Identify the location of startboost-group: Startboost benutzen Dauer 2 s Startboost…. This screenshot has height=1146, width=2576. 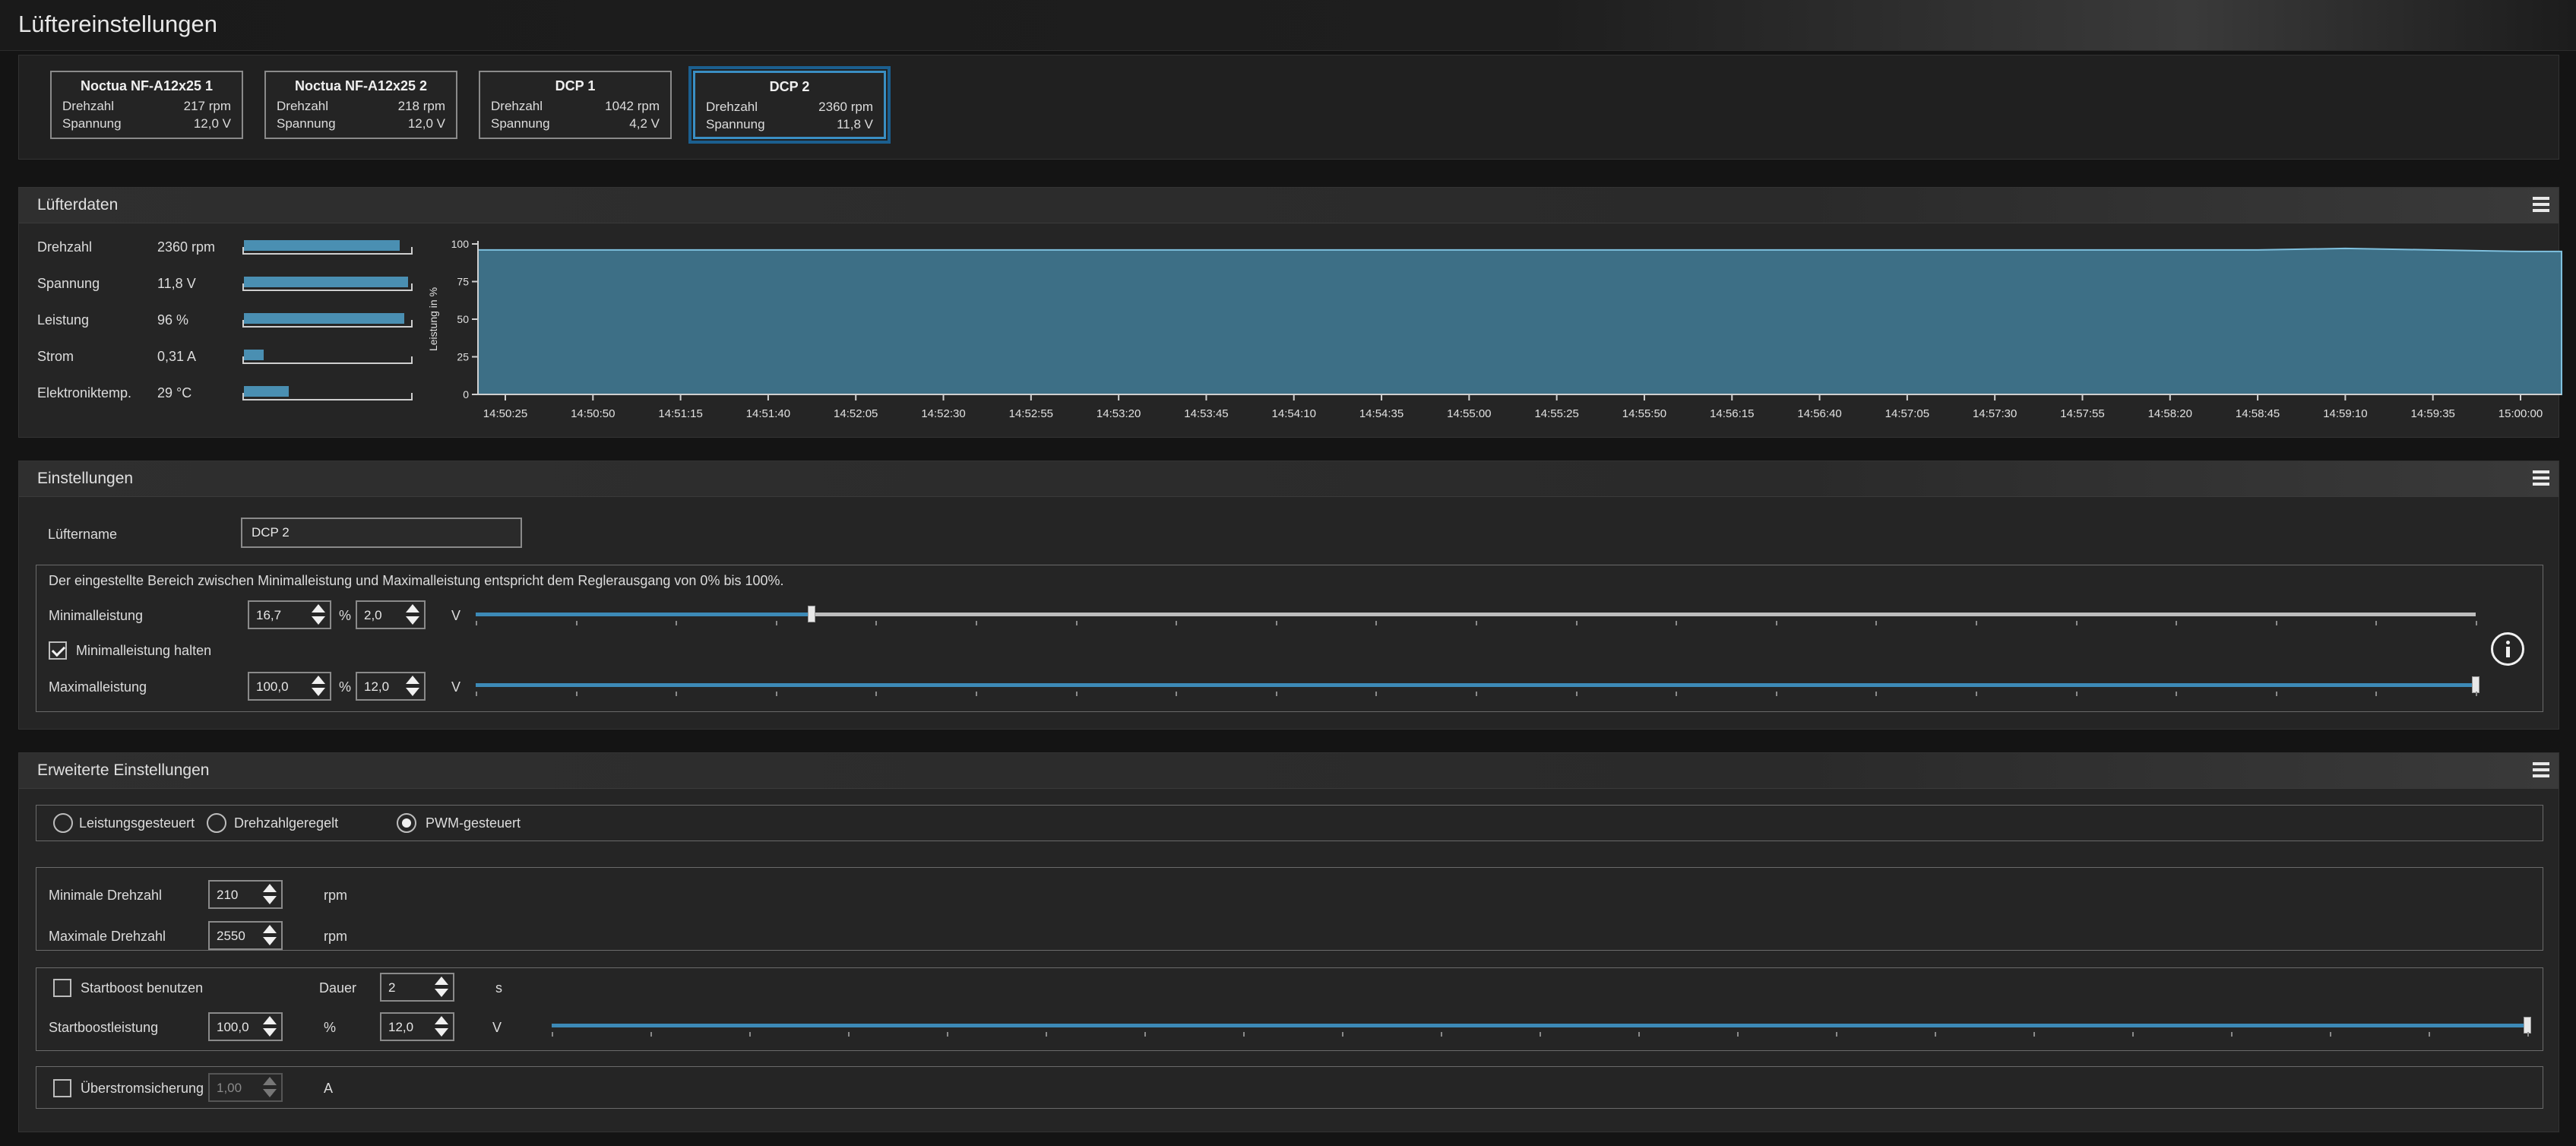
(1289, 1009).